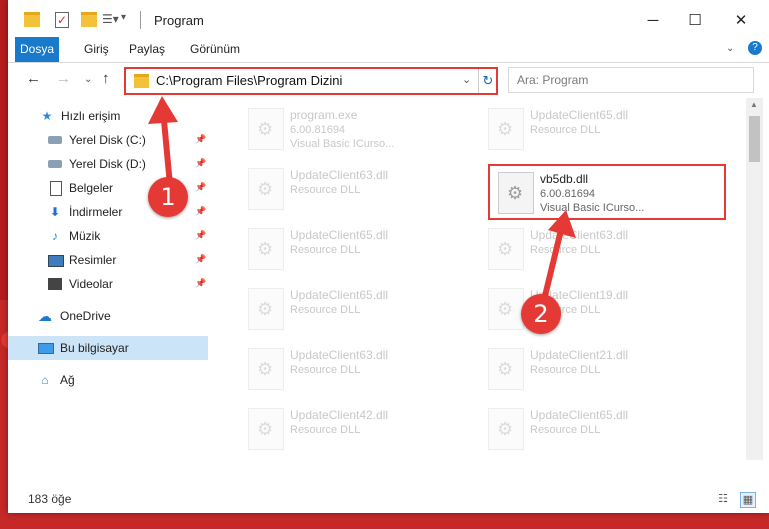  I want to click on download-icon: ⬇, so click(55, 212).